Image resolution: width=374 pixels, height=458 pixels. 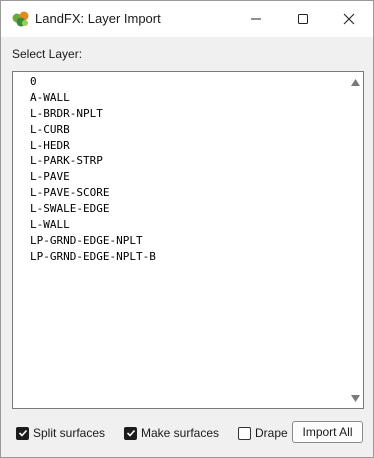 I want to click on layer-list-item: L-PAVE, so click(x=93, y=177).